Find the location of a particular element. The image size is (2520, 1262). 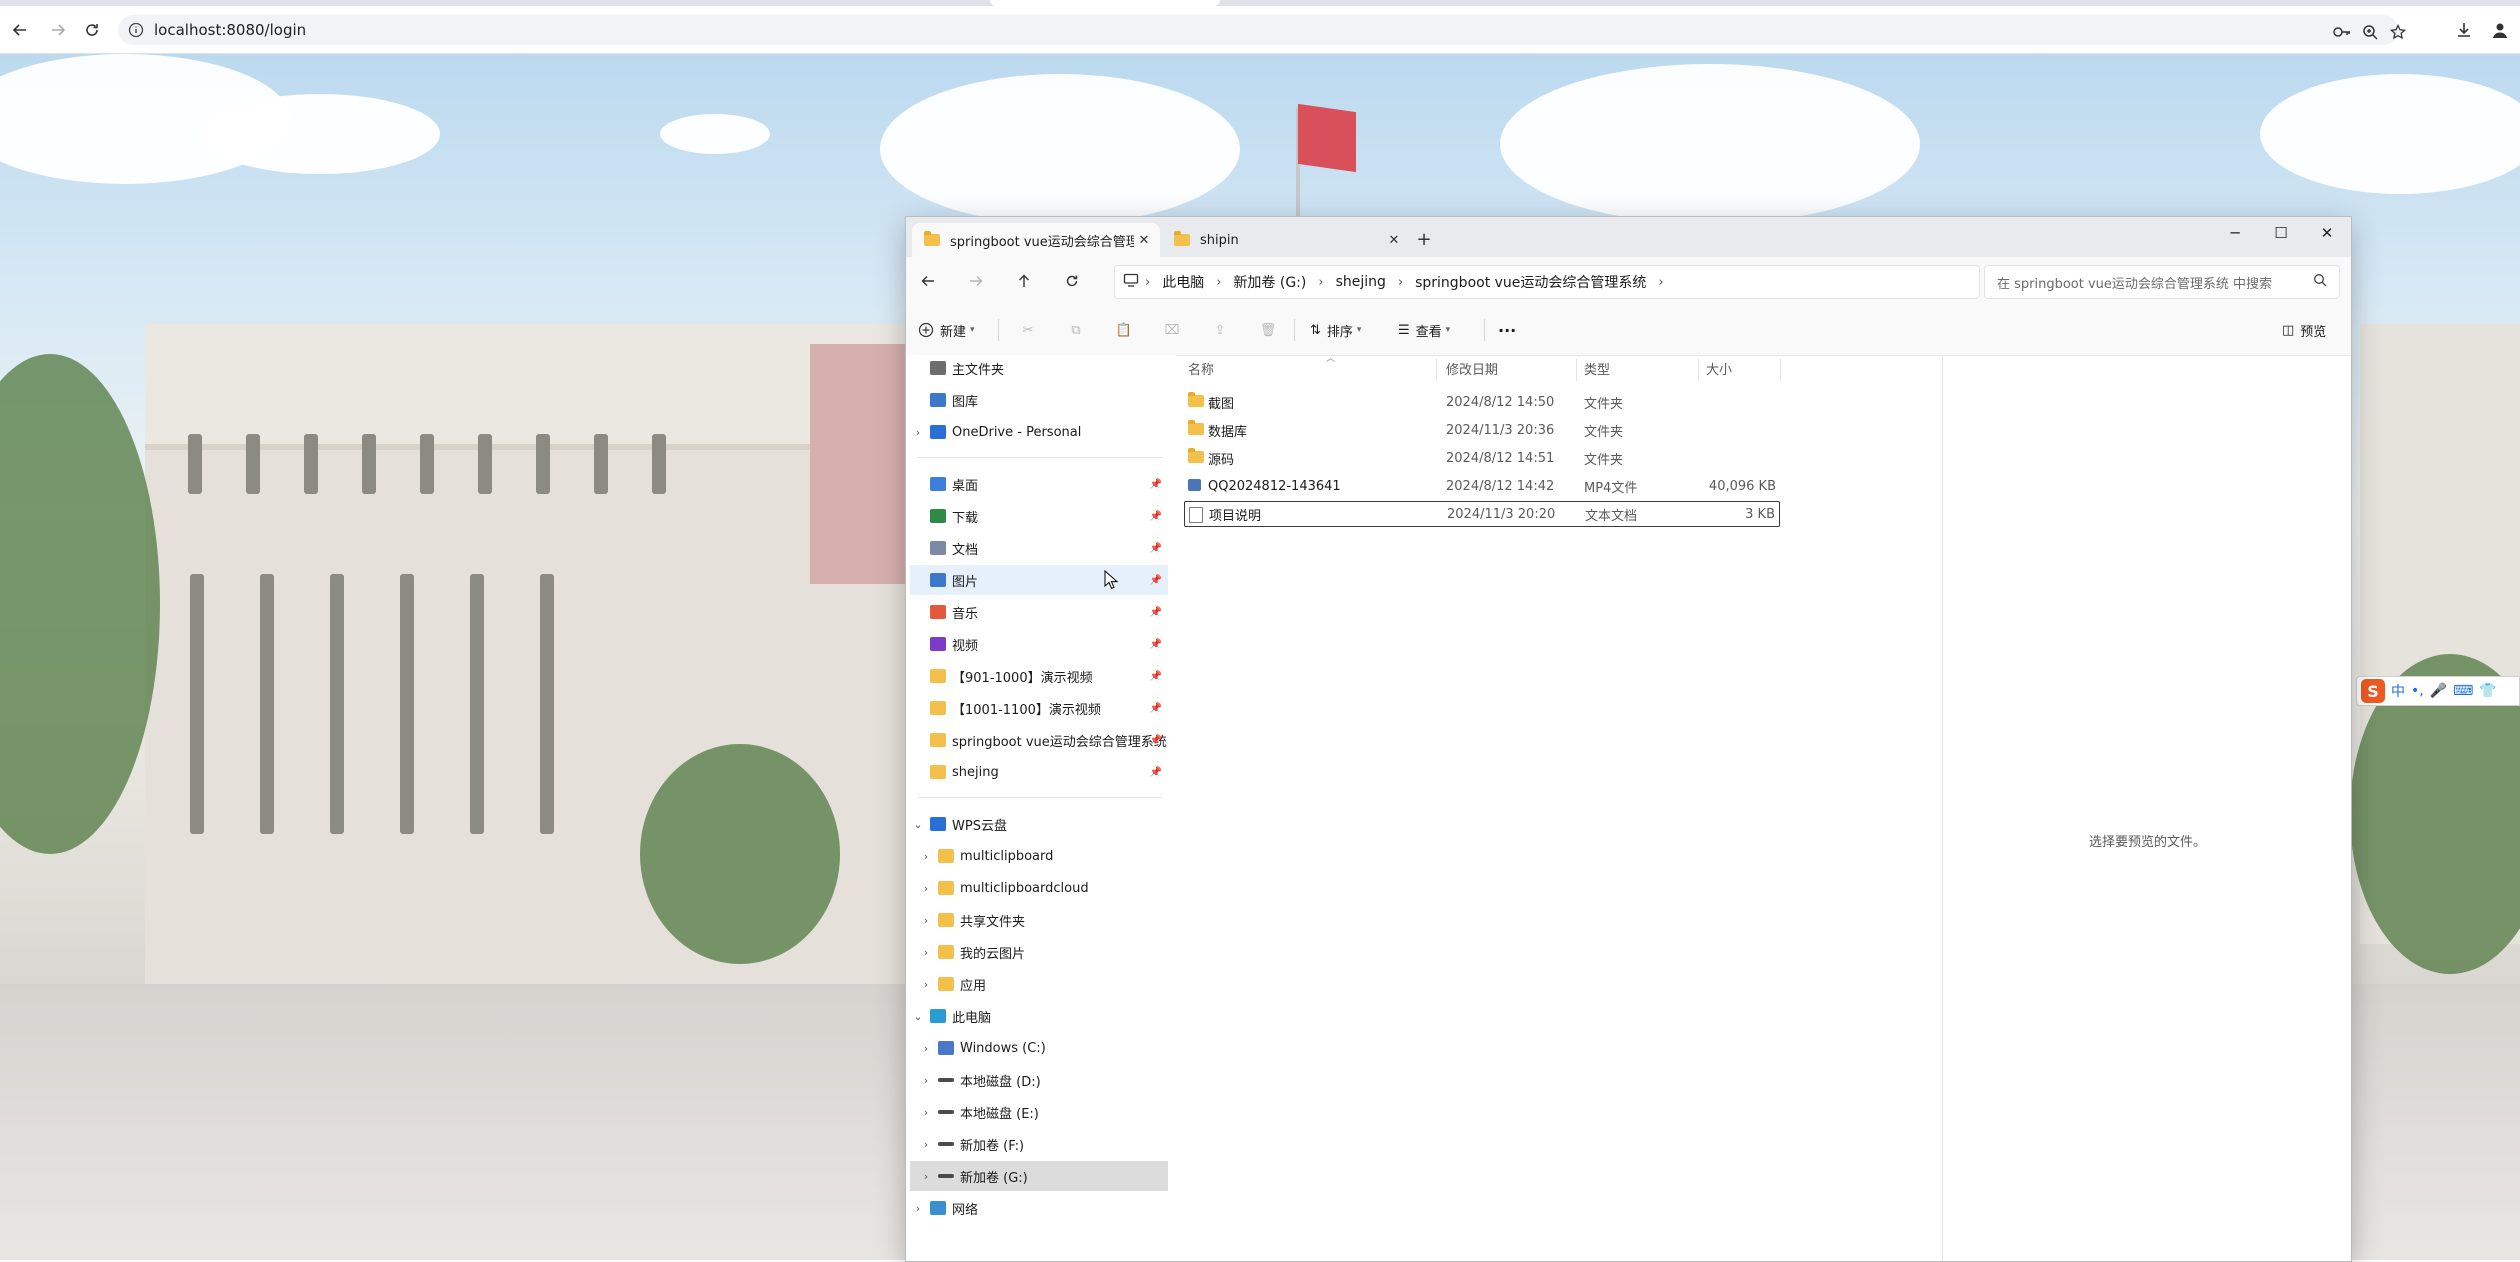

reload-icon is located at coordinates (92, 30).